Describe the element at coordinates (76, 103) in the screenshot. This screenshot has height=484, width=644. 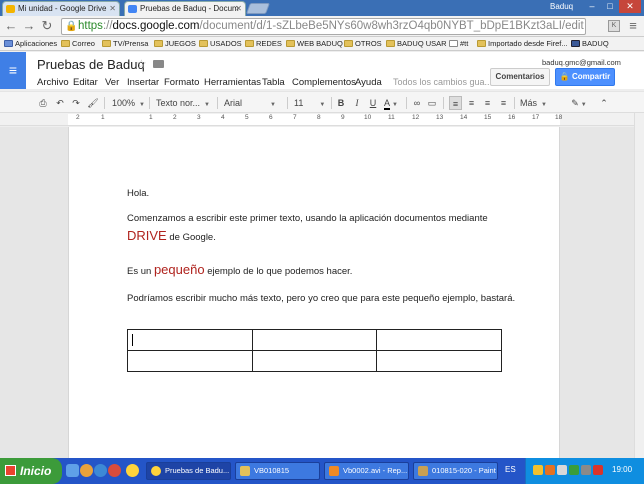
I see `redo-icon: ↷` at that location.